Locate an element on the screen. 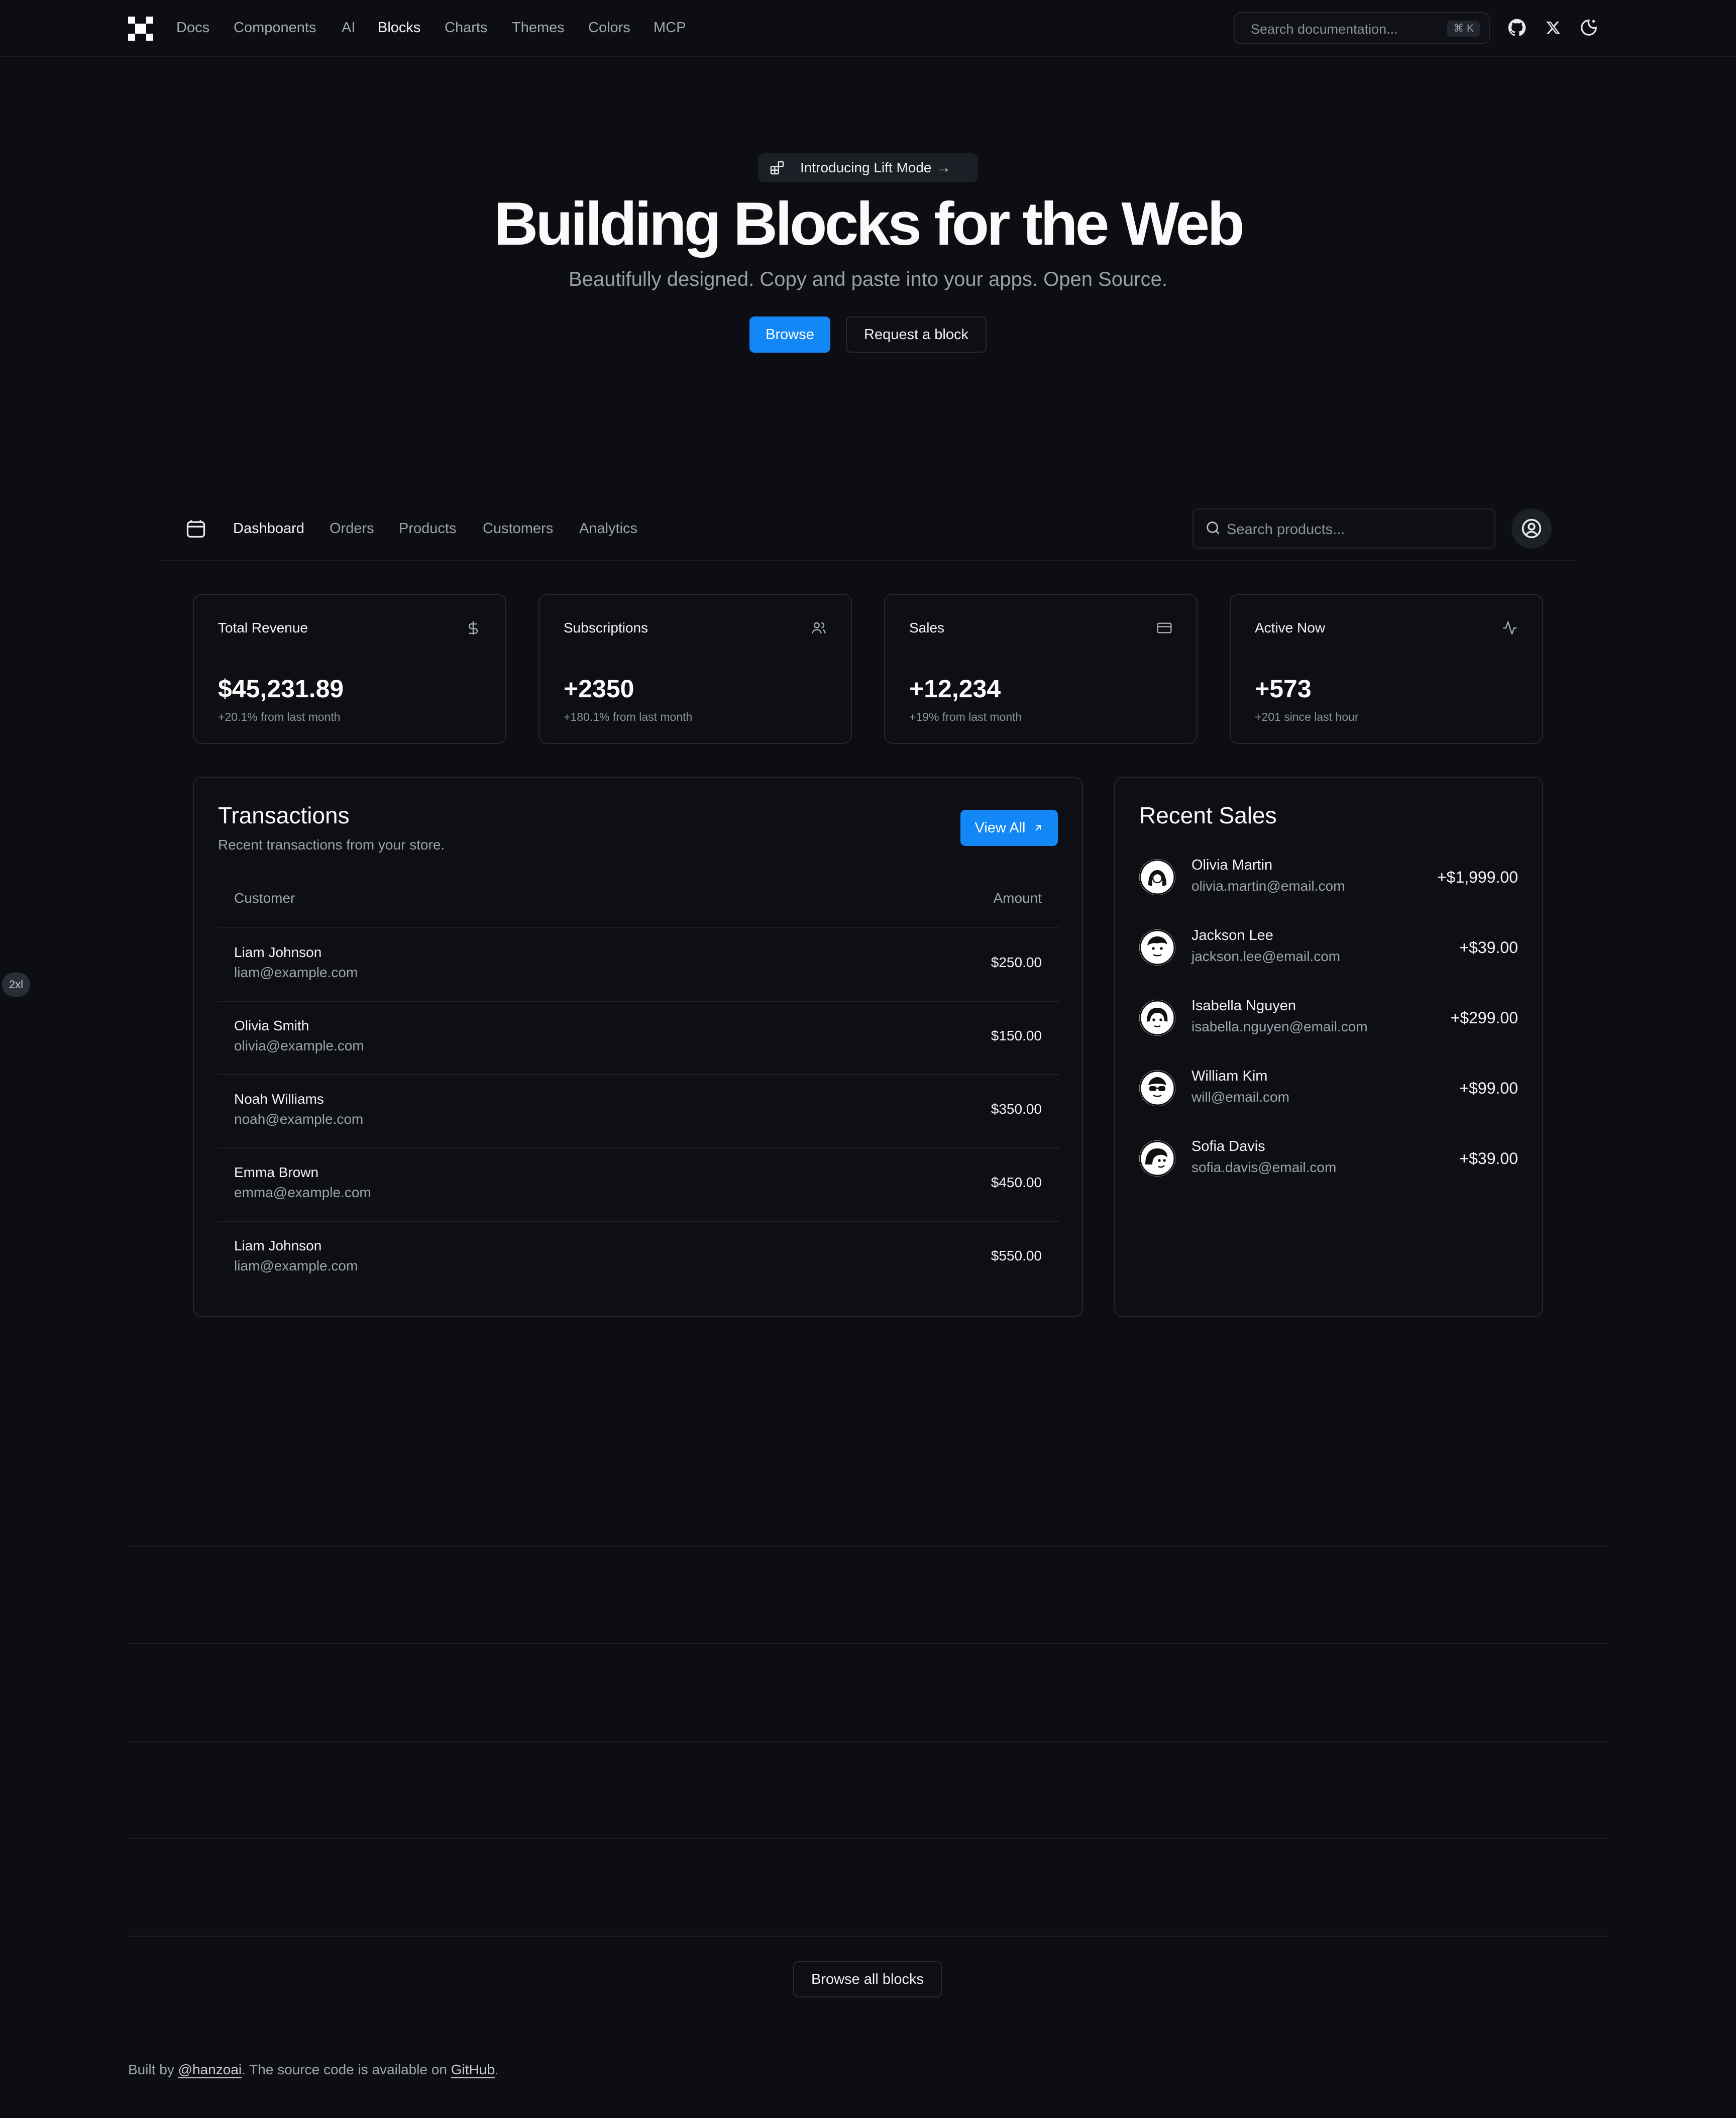 Image resolution: width=1736 pixels, height=2118 pixels. sale-customer-email: olivia.martin@email.com is located at coordinates (1268, 886).